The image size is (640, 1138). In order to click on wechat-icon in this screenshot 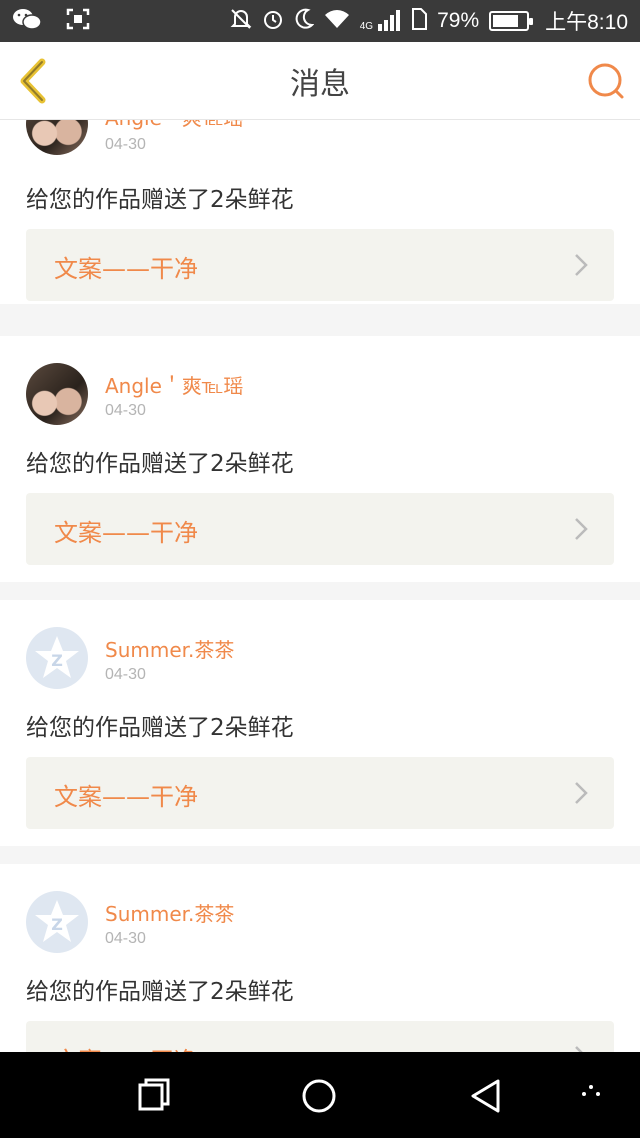, I will do `click(27, 21)`.